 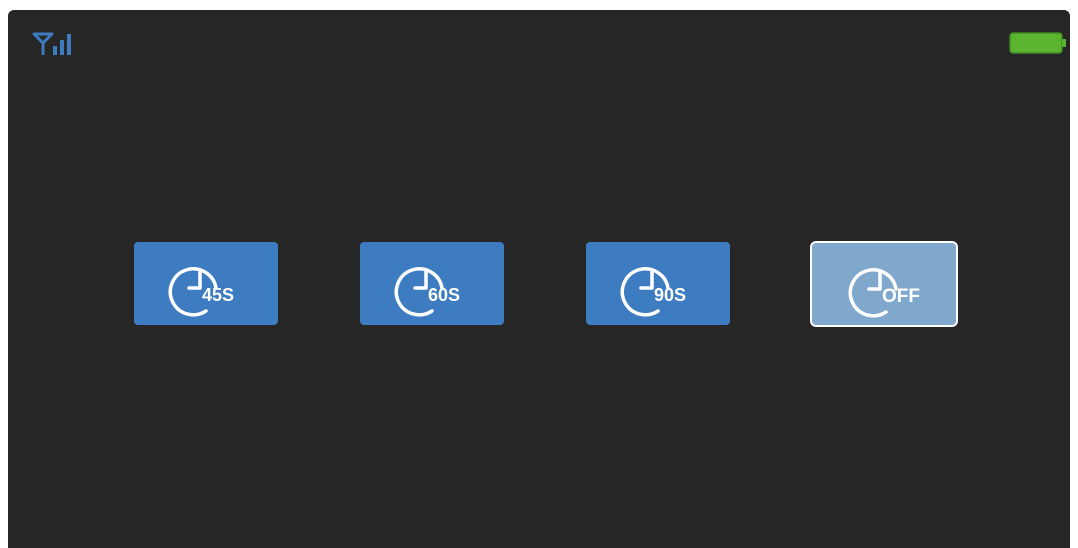 I want to click on timer-45s-button: 45S, so click(x=206, y=283).